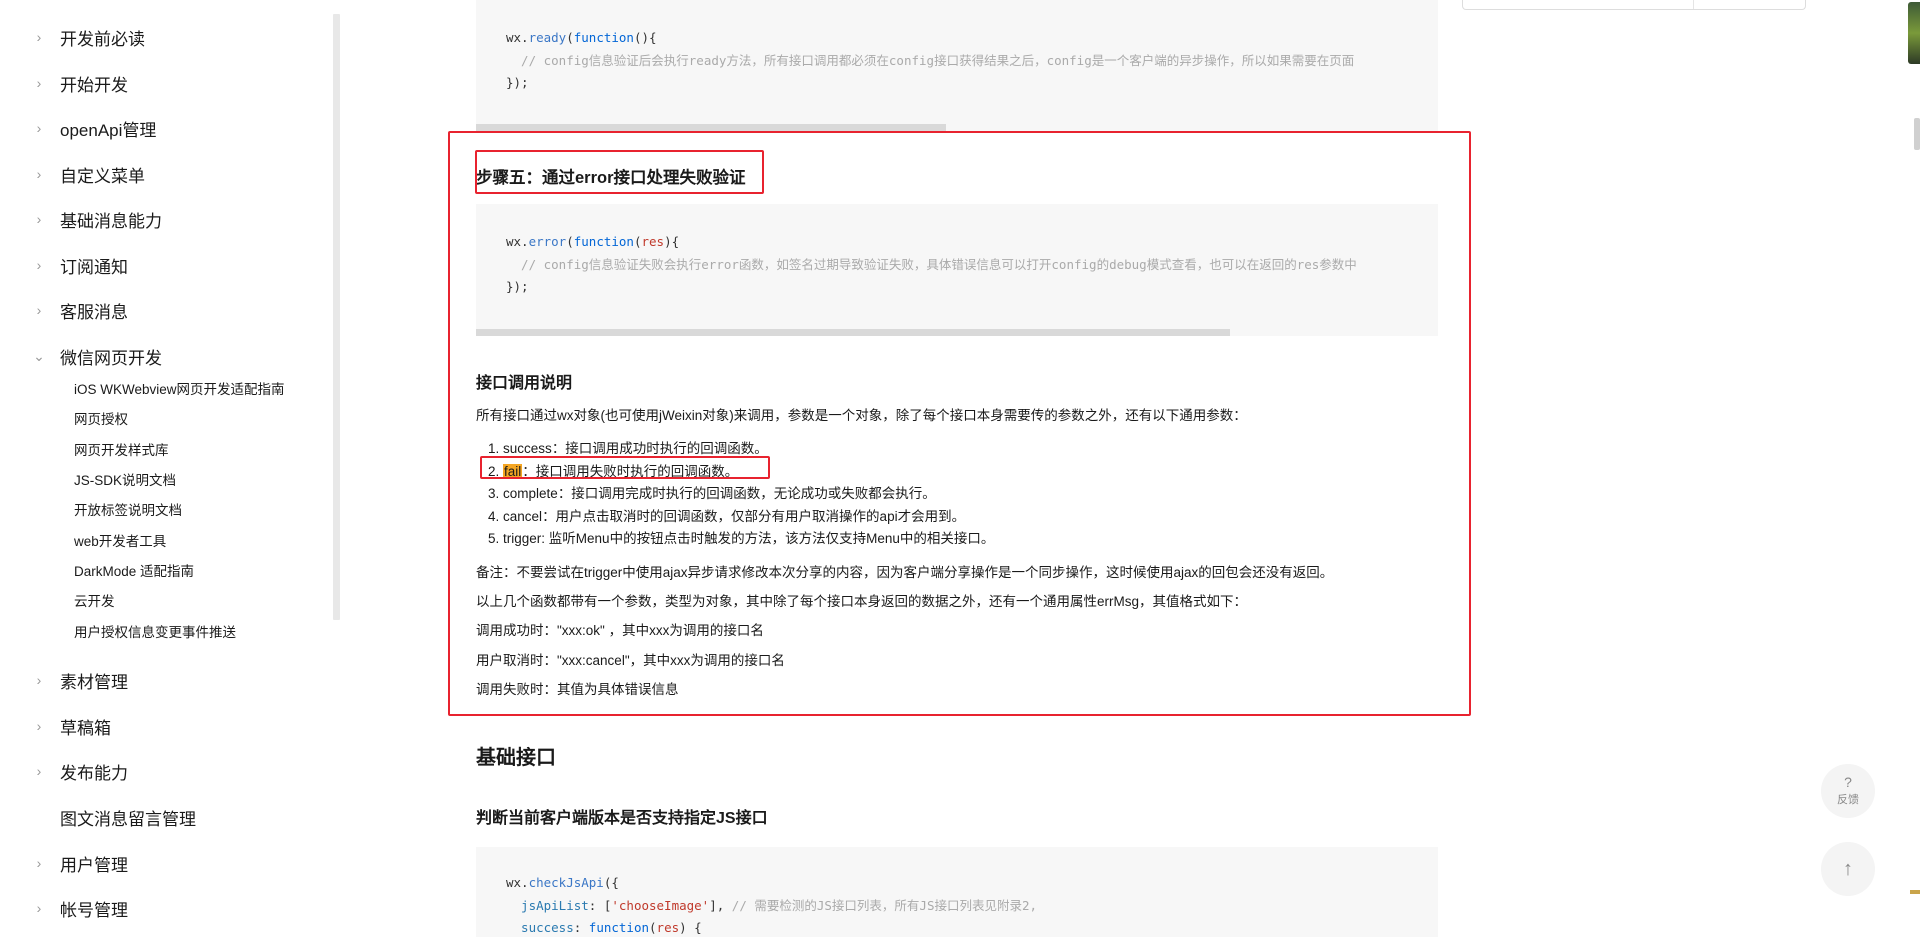 This screenshot has width=1920, height=937. I want to click on sidebar-item-start-dev: › 开始开发, so click(80, 83).